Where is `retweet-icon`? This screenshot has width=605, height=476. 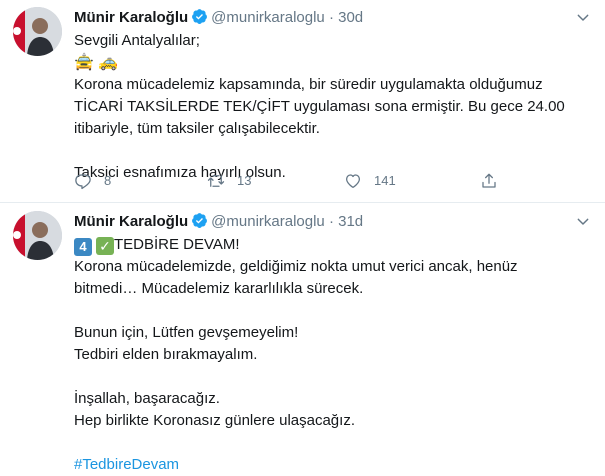 retweet-icon is located at coordinates (216, 181).